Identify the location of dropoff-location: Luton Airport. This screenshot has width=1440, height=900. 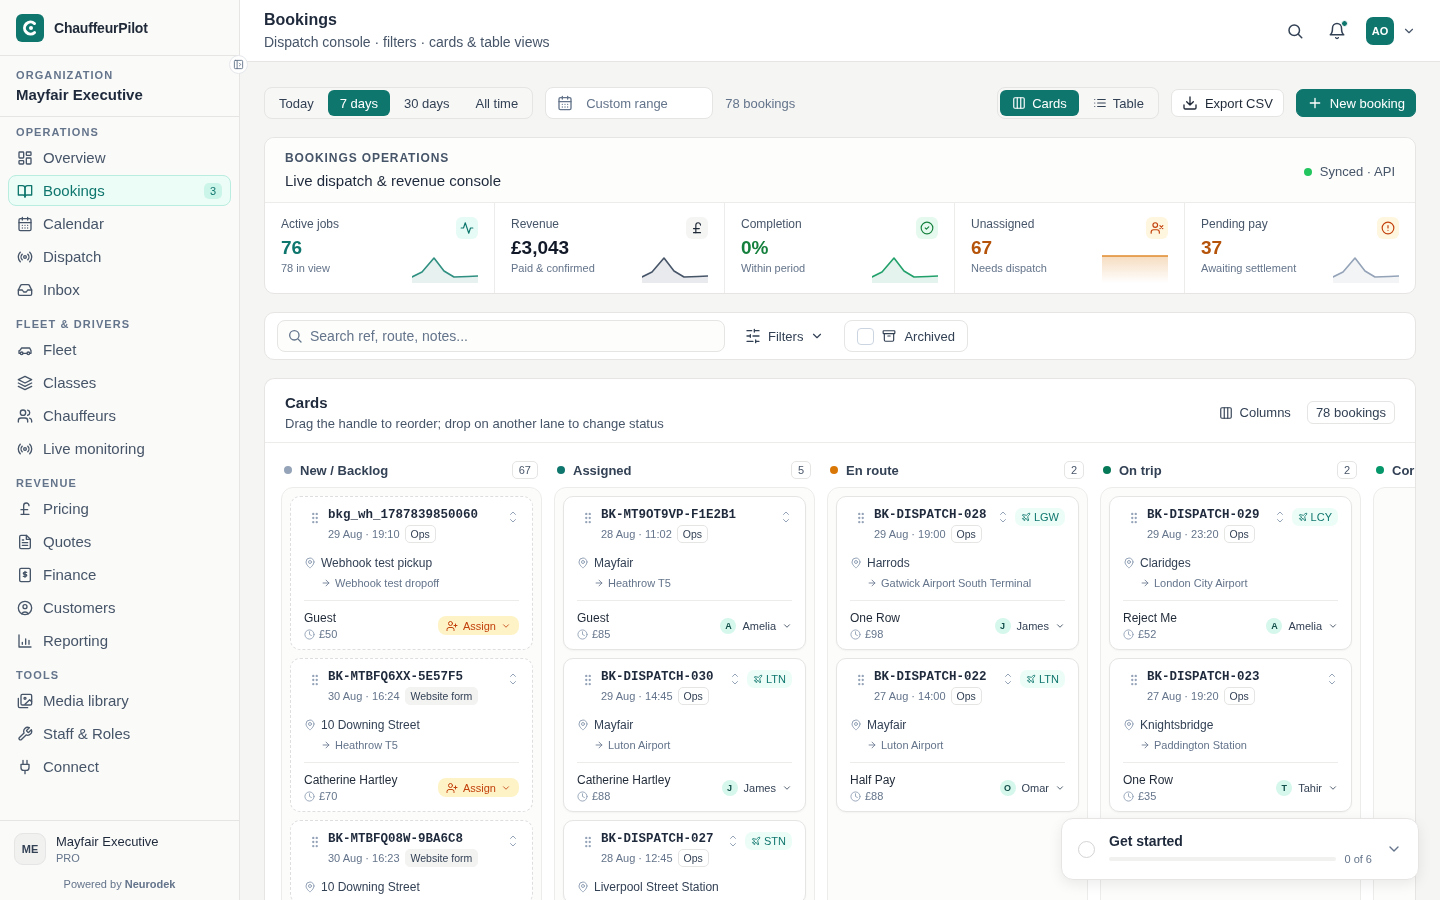
(912, 745).